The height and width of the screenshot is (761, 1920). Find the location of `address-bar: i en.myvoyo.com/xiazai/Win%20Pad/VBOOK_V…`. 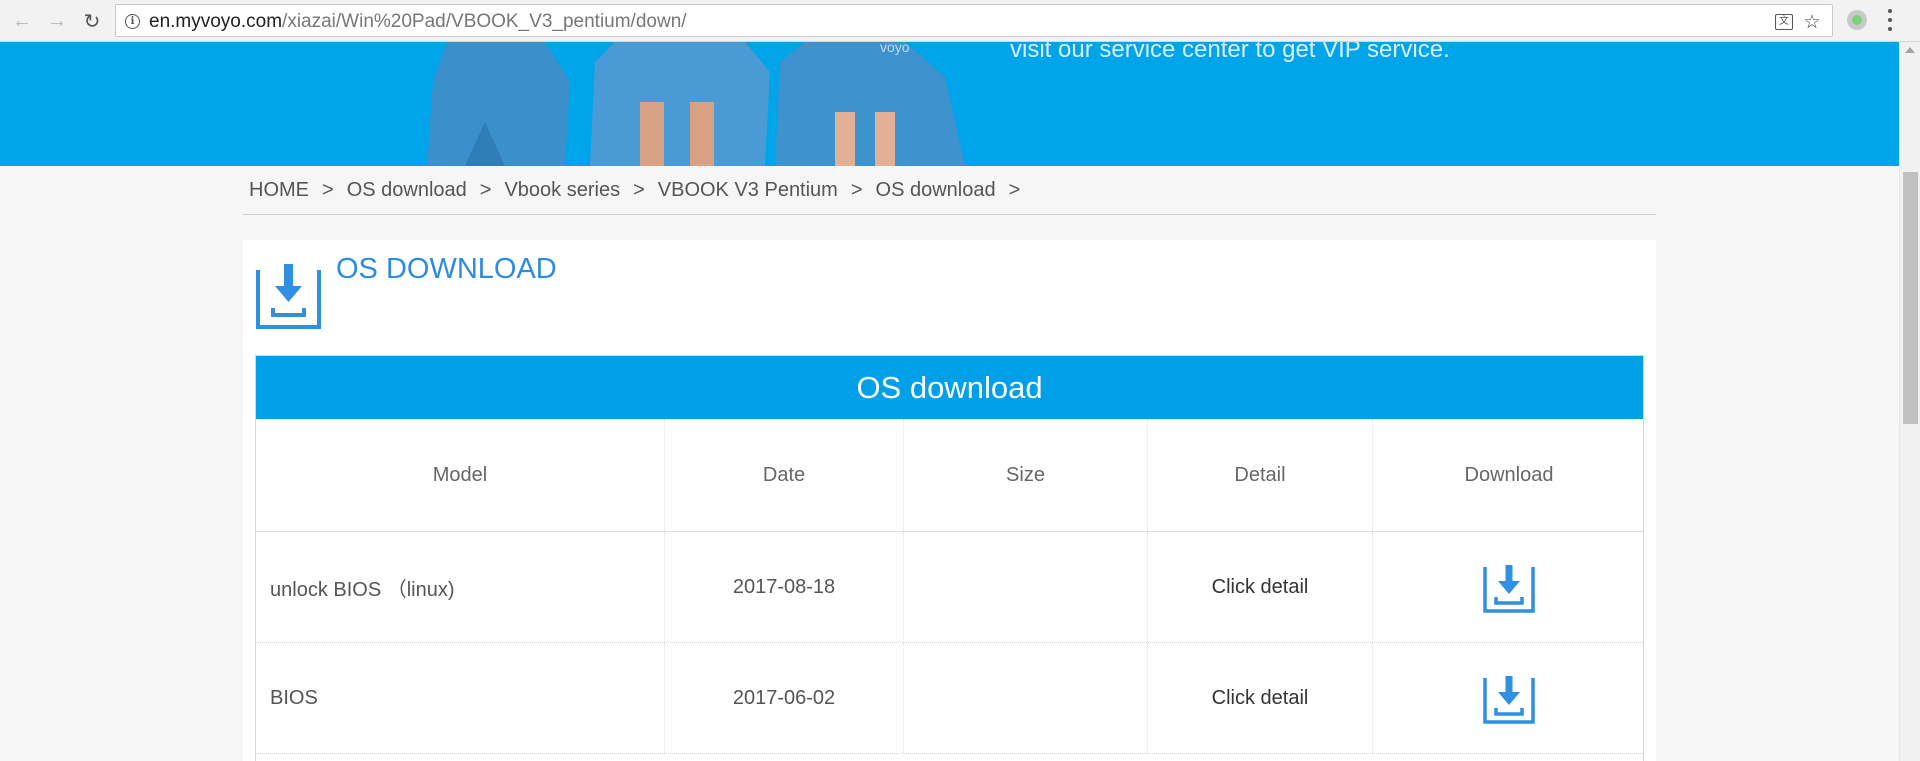

address-bar: i en.myvoyo.com/xiazai/Win%20Pad/VBOOK_V… is located at coordinates (974, 20).